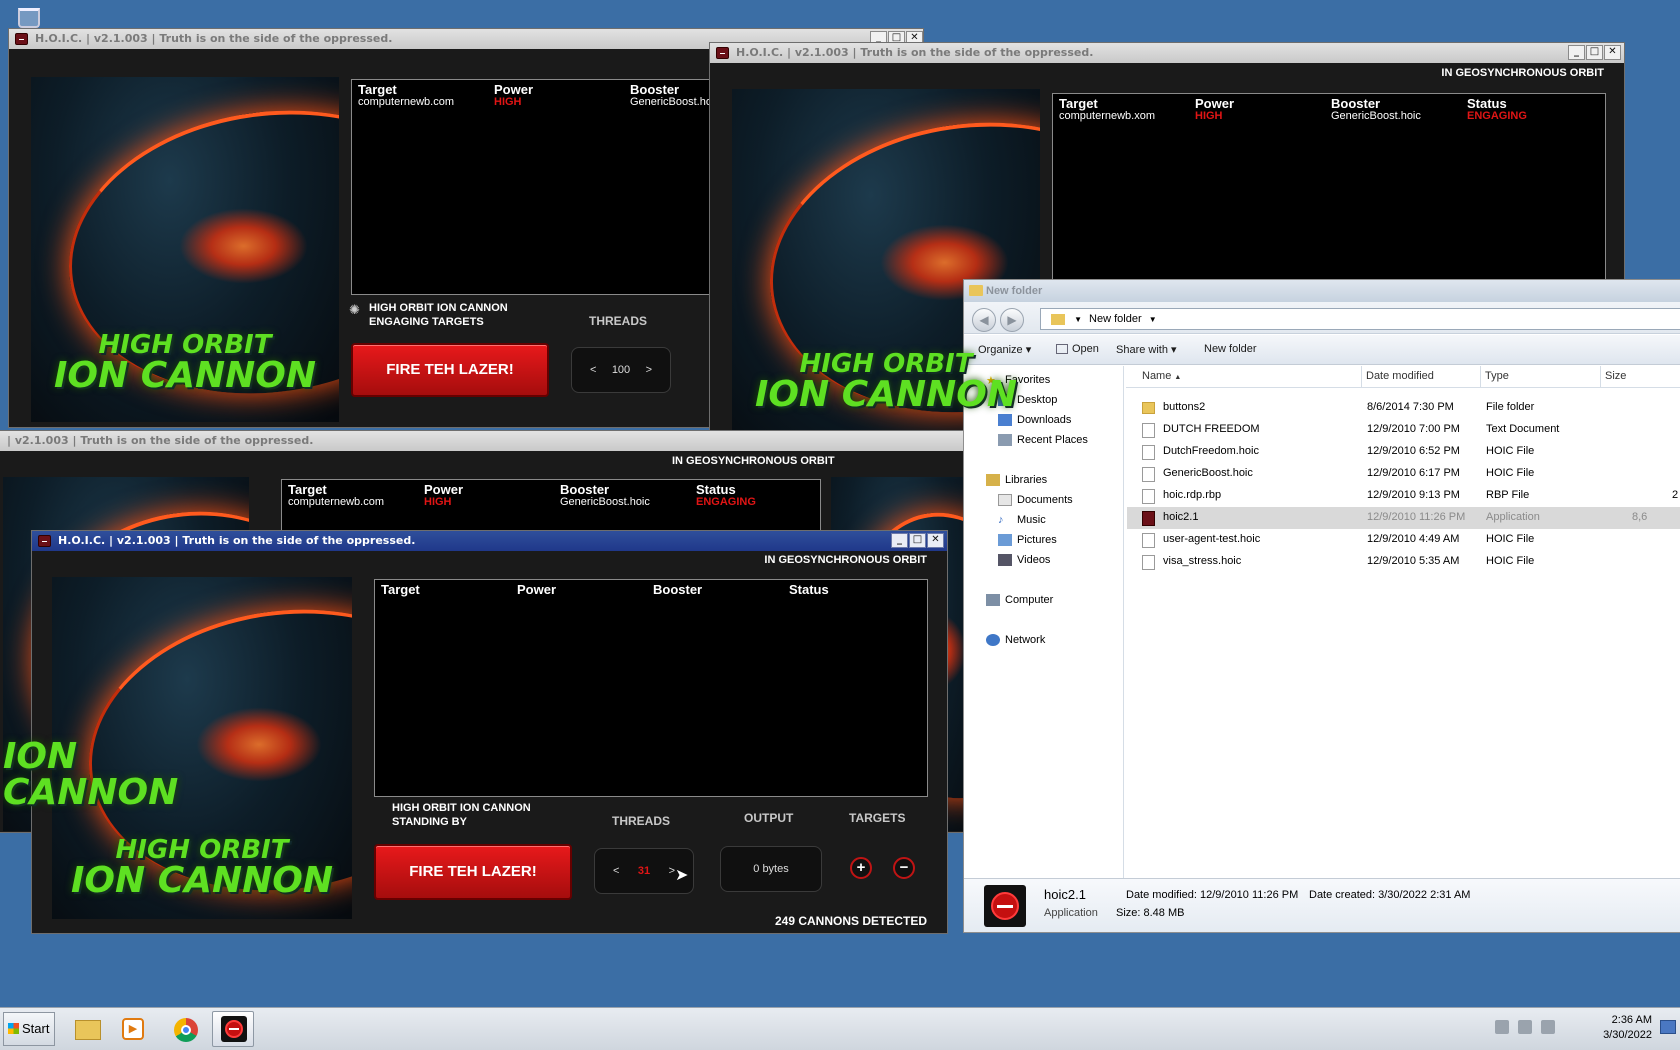 This screenshot has width=1680, height=1050. I want to click on earth-artwork: HIGH ORBIT ION CANNON, so click(185, 249).